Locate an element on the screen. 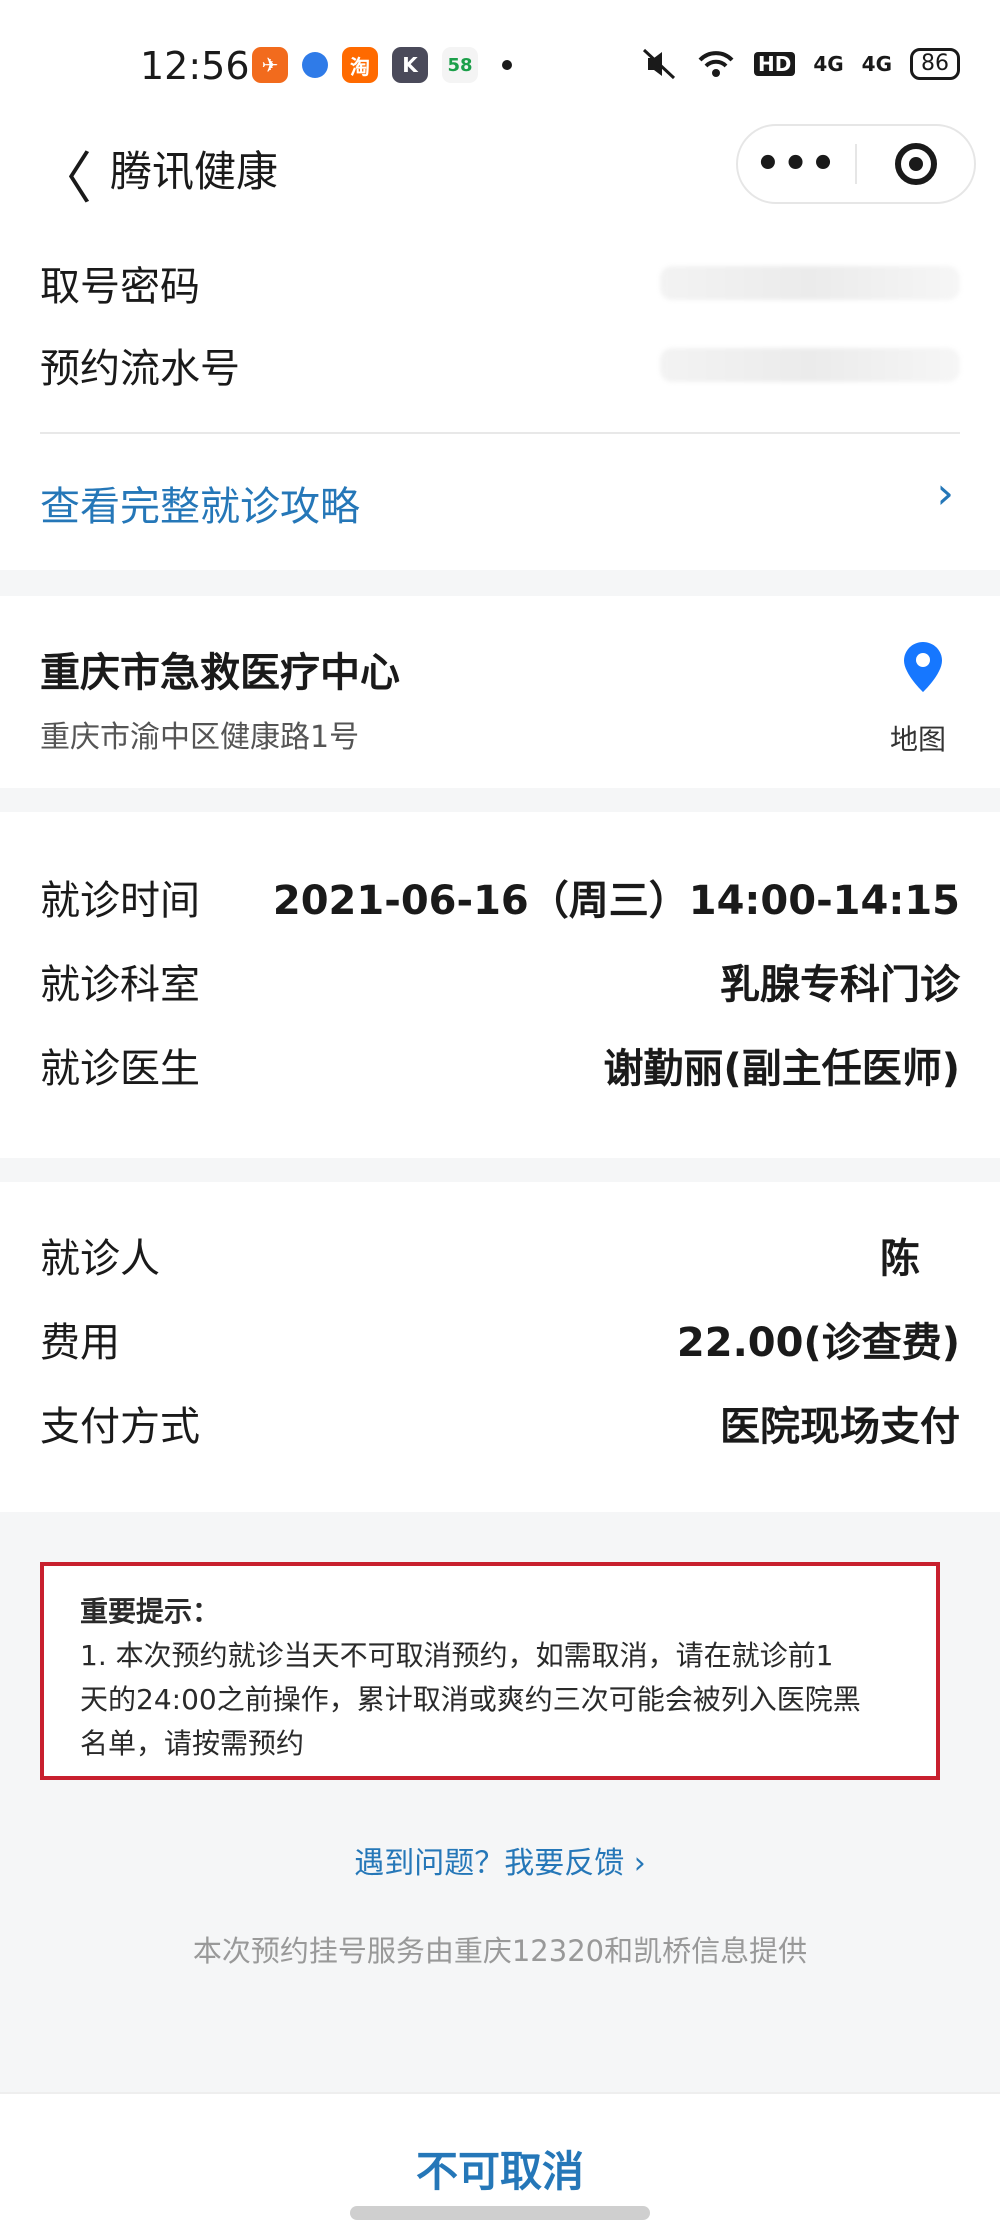  password-row: 取号密码 is located at coordinates (500, 283).